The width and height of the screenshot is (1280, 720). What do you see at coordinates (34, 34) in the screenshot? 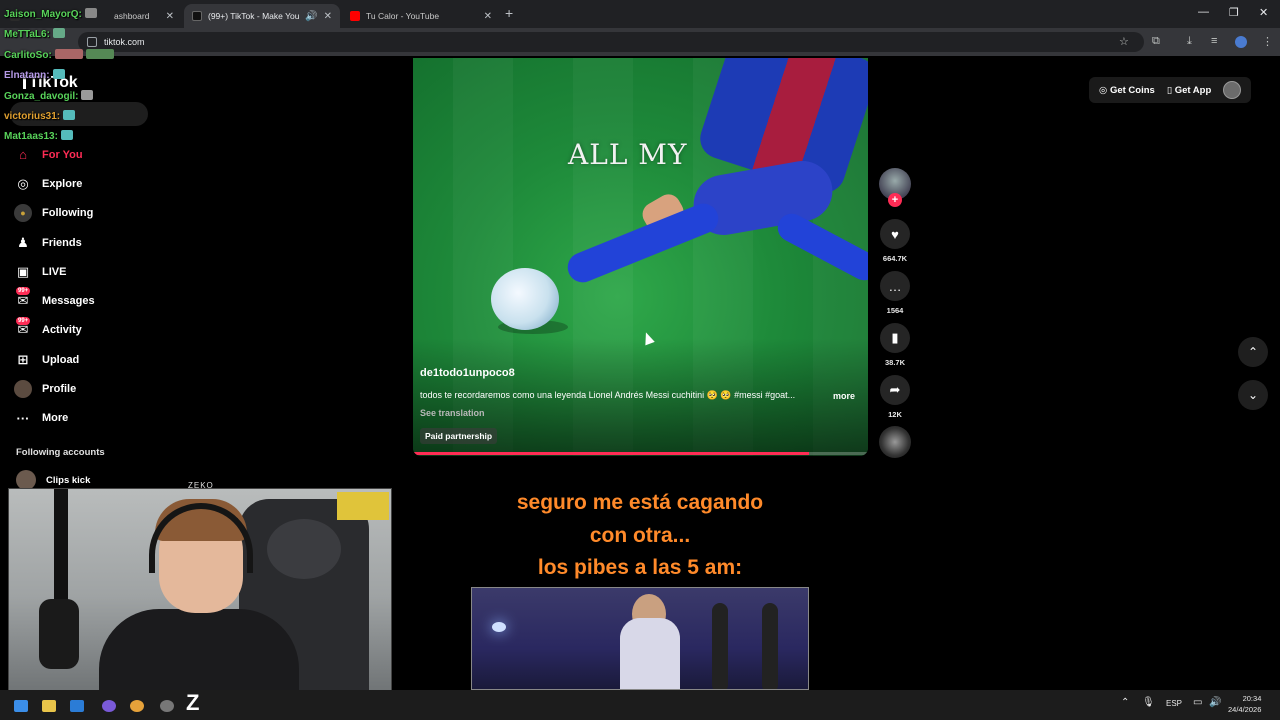
I see `chat-message: MeTTaL6:` at bounding box center [34, 34].